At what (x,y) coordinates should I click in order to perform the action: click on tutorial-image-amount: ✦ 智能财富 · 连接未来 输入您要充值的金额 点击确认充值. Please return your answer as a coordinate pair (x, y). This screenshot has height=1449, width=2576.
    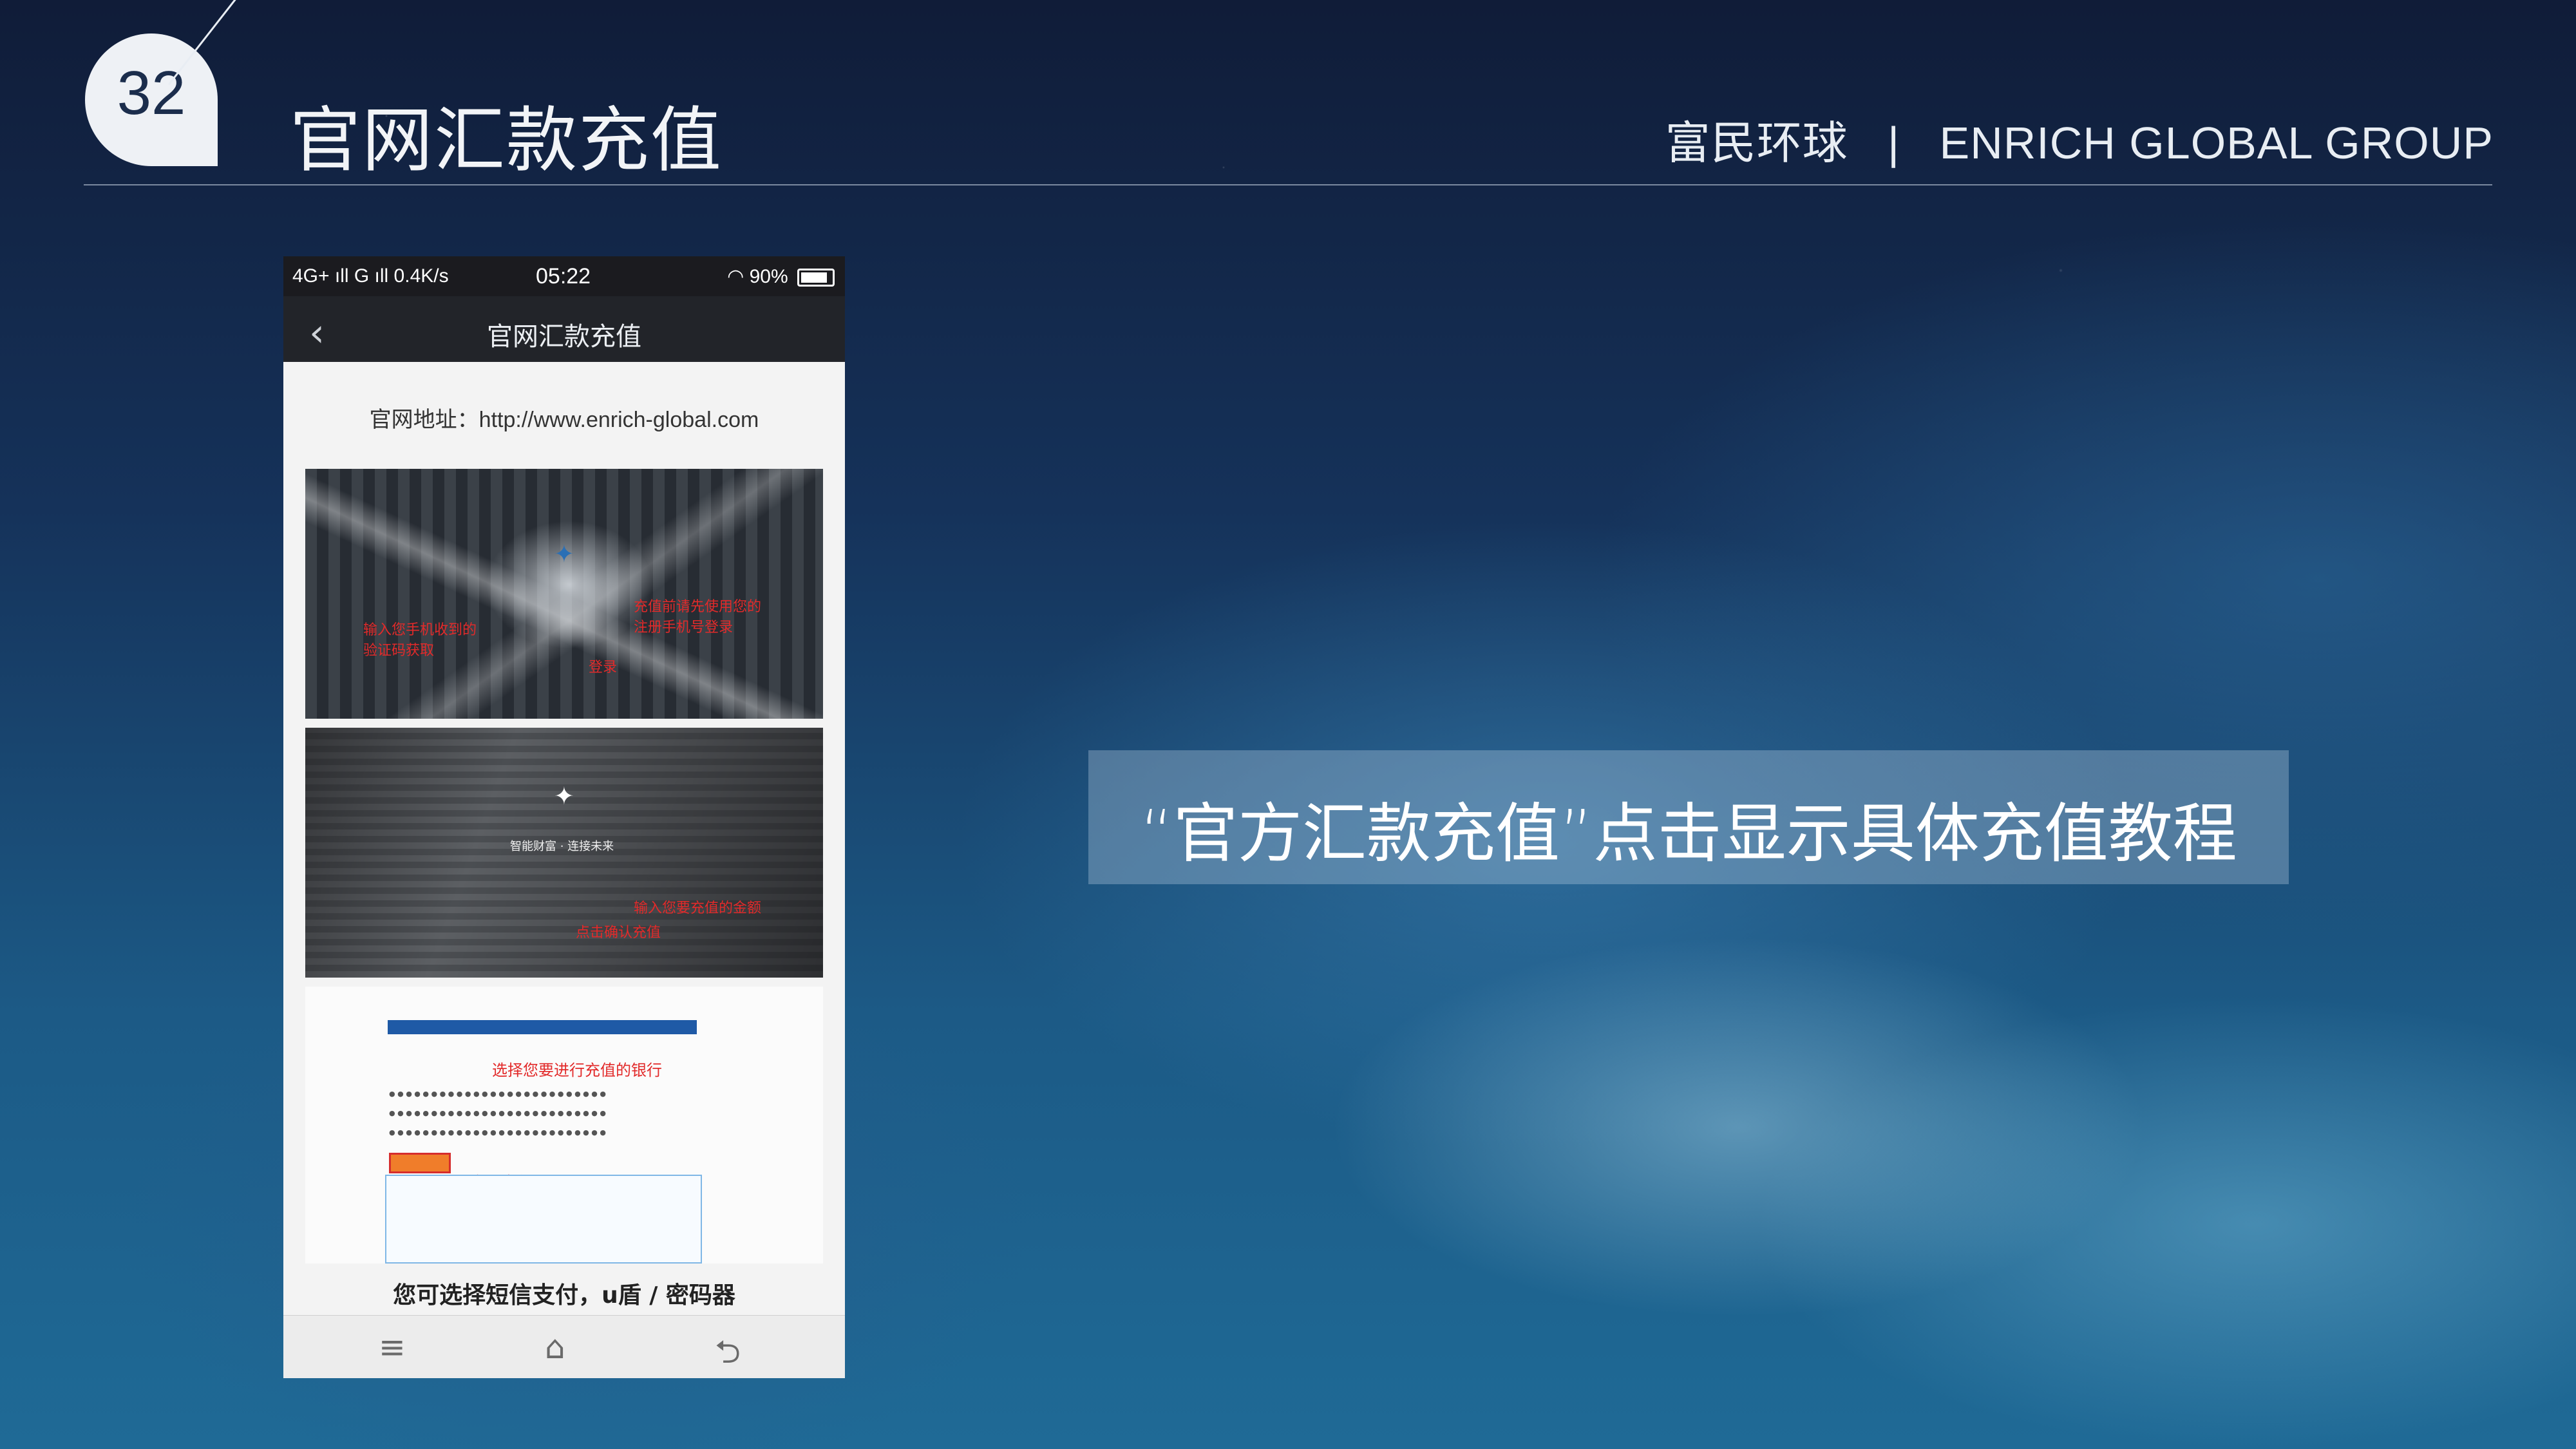
    Looking at the image, I should click on (564, 853).